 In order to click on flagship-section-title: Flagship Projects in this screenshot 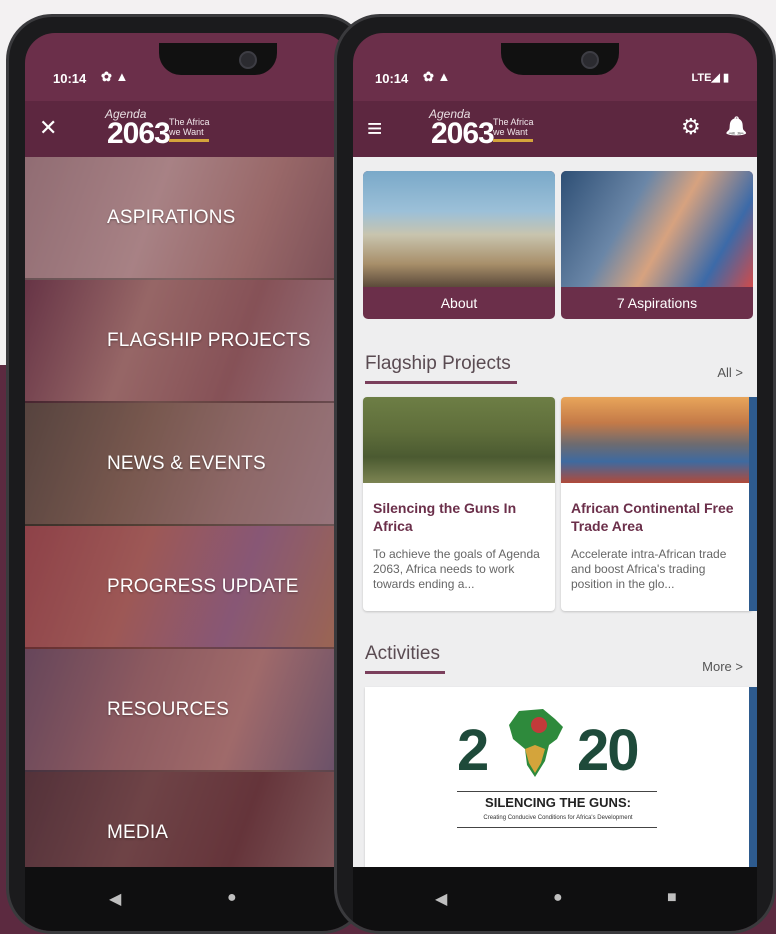, I will do `click(438, 363)`.